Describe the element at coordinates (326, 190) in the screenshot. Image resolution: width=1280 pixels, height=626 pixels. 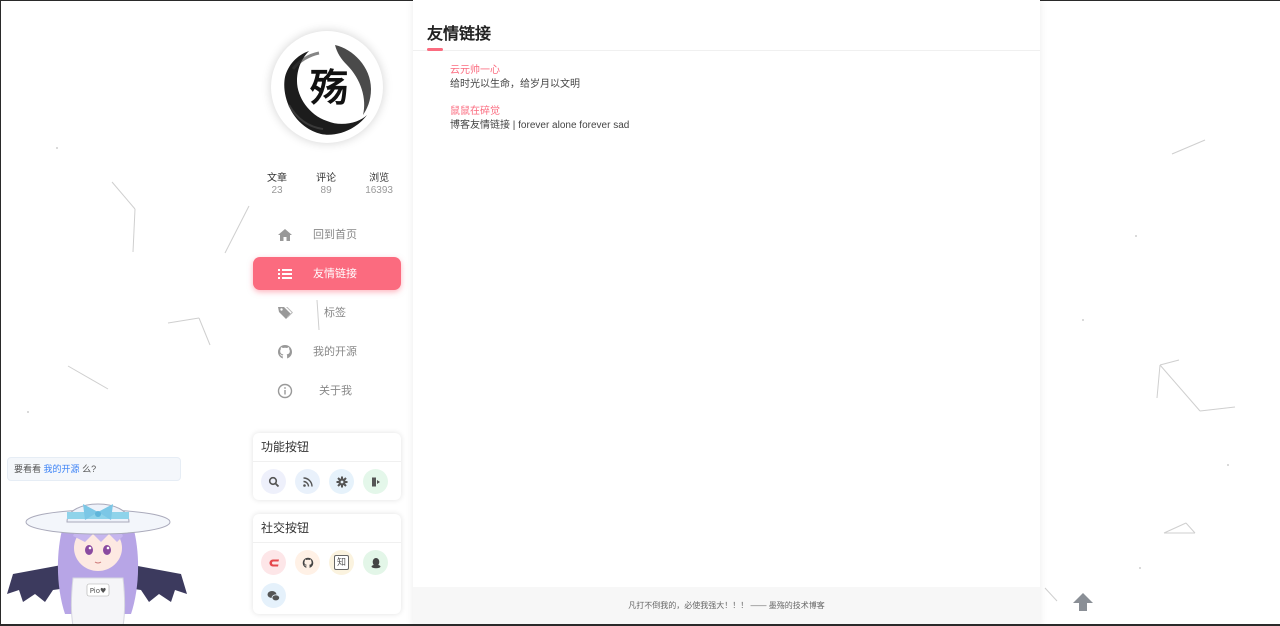
I see `stat-value: 89` at that location.